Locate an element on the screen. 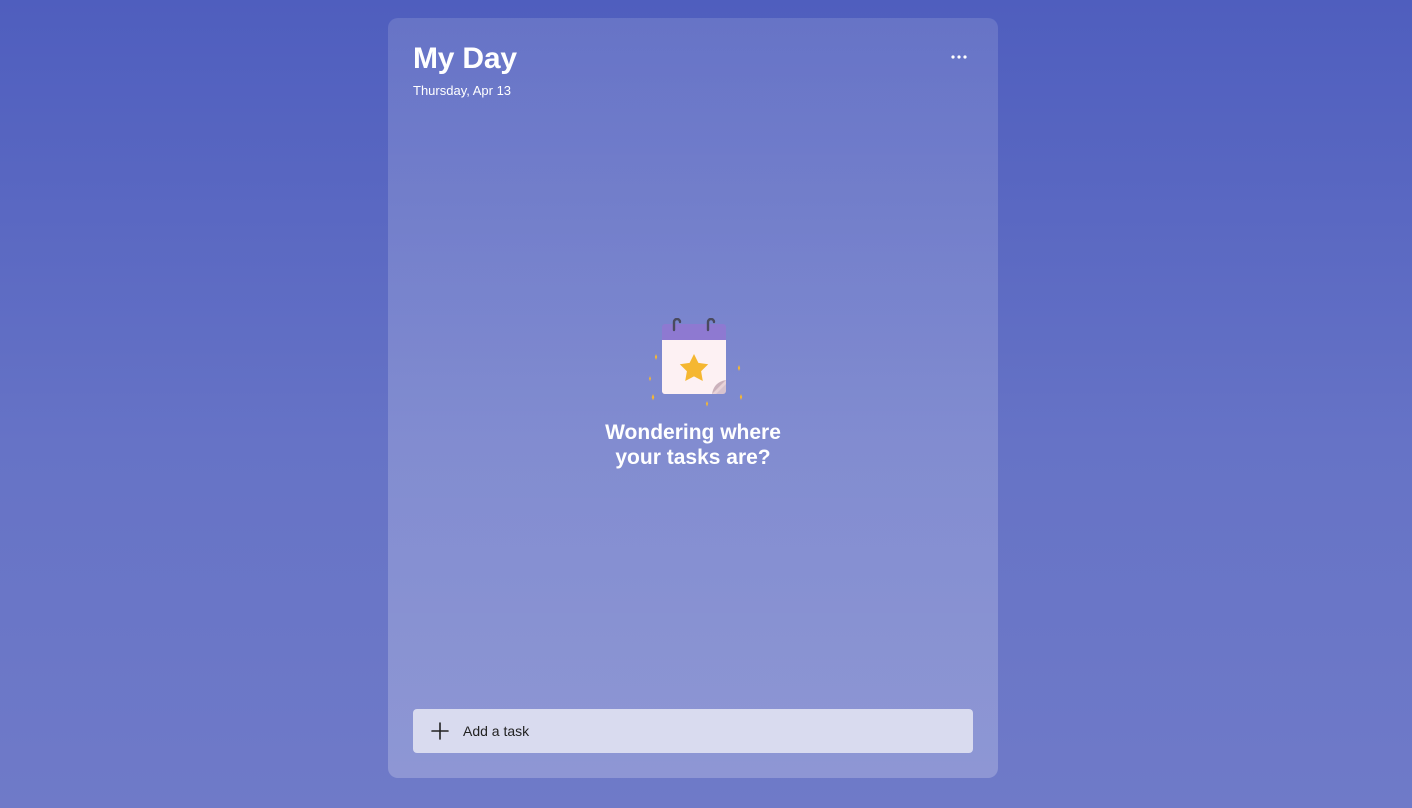  empty-state: Wondering where your tasks are? is located at coordinates (693, 394).